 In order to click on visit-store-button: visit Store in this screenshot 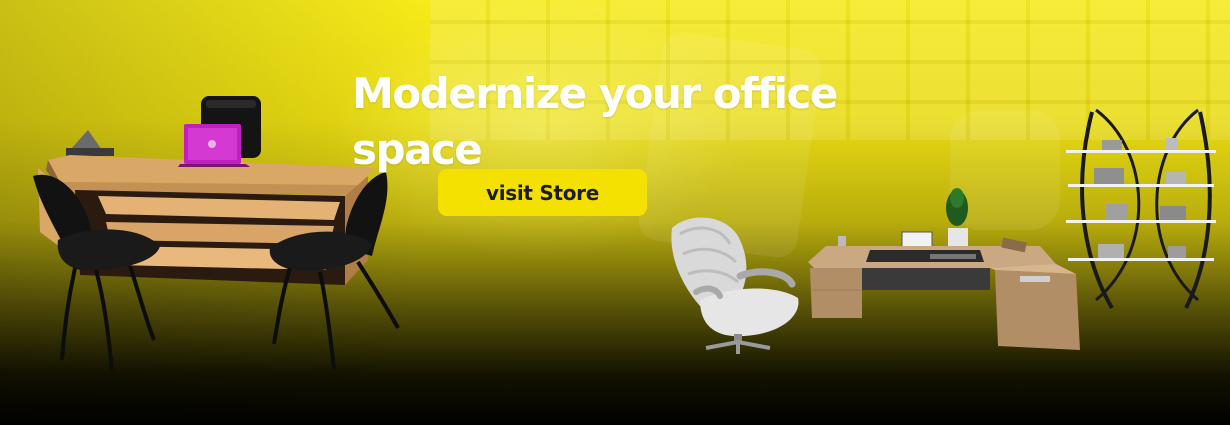, I will do `click(542, 192)`.